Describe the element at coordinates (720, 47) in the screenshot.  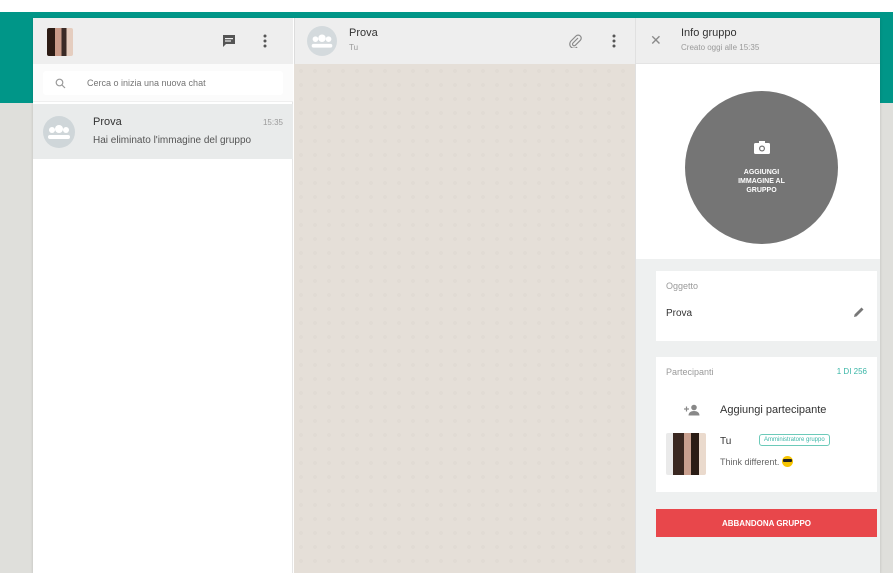
I see `group-created-time: Creato oggi alle 15:35` at that location.